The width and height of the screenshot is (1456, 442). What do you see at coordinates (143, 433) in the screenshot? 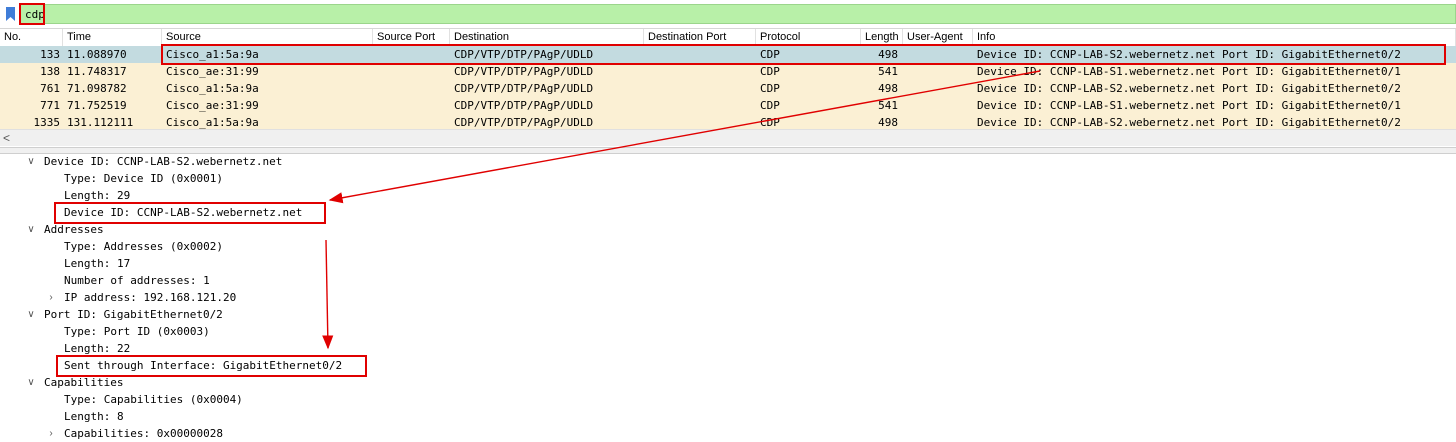
I see `tree-field: Capabilities: 0x00000028` at bounding box center [143, 433].